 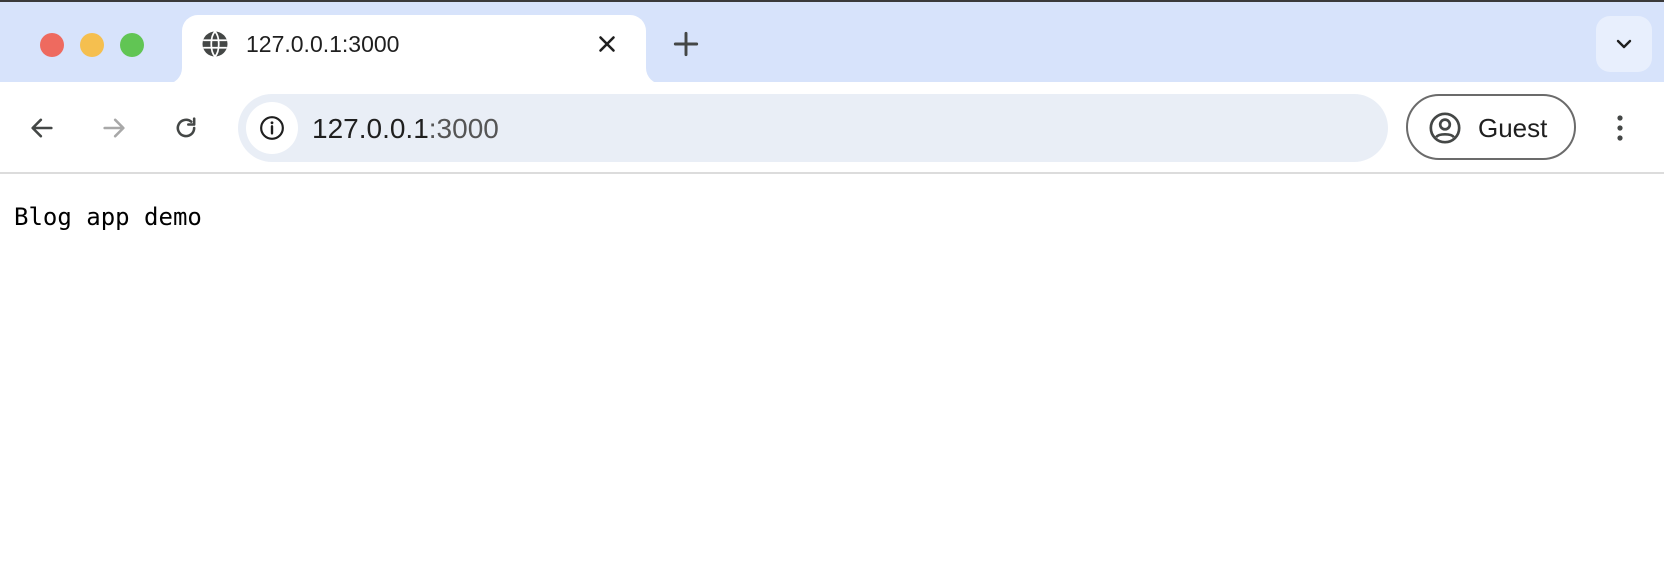 I want to click on new-tab-button, so click(x=686, y=44).